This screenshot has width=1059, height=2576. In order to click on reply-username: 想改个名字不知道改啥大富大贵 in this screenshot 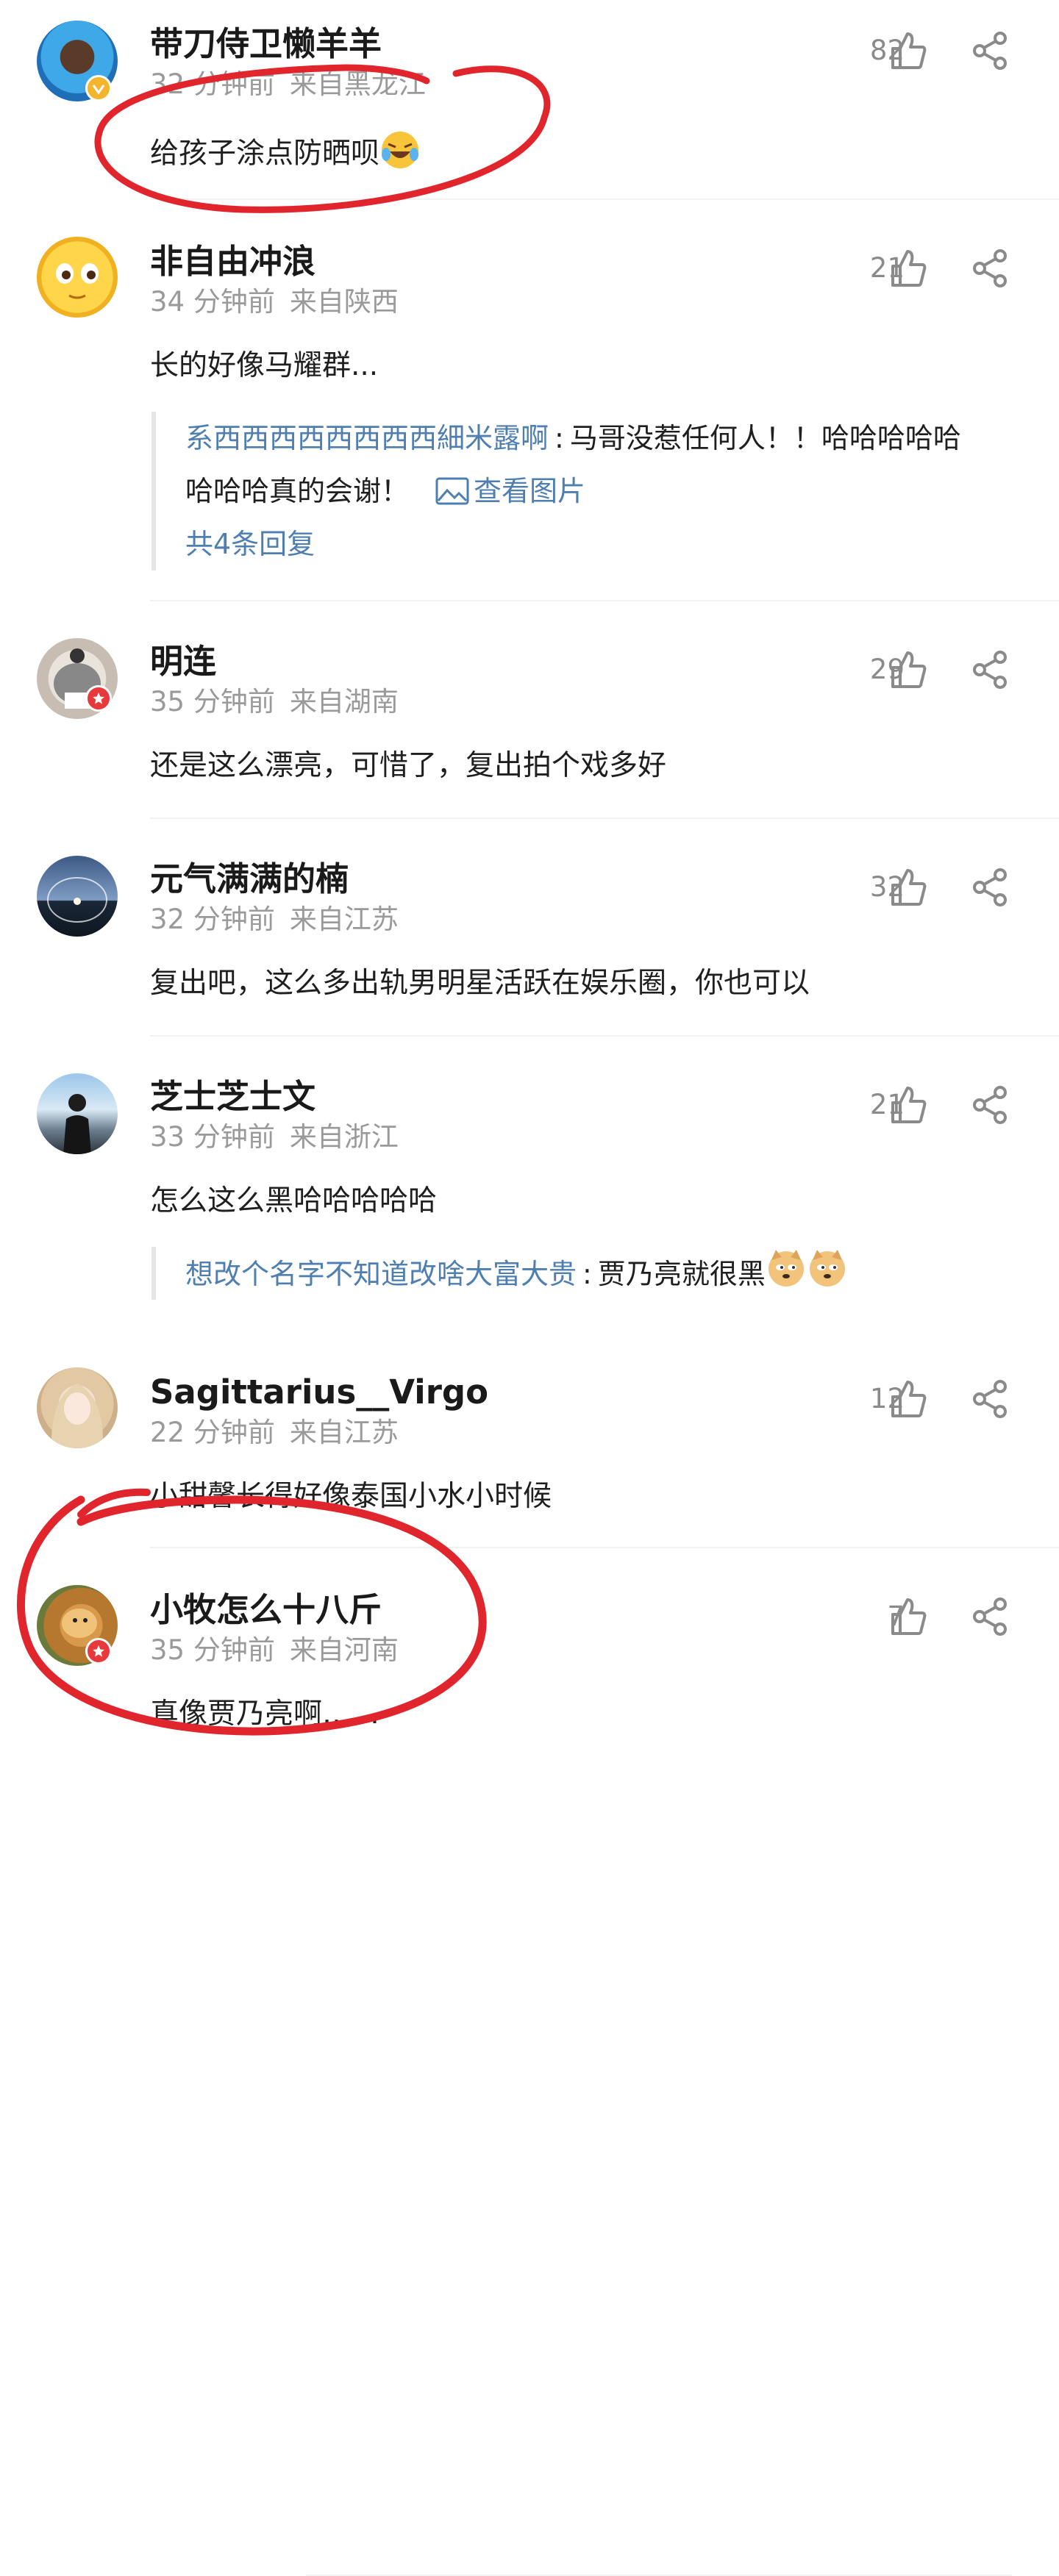, I will do `click(381, 1274)`.